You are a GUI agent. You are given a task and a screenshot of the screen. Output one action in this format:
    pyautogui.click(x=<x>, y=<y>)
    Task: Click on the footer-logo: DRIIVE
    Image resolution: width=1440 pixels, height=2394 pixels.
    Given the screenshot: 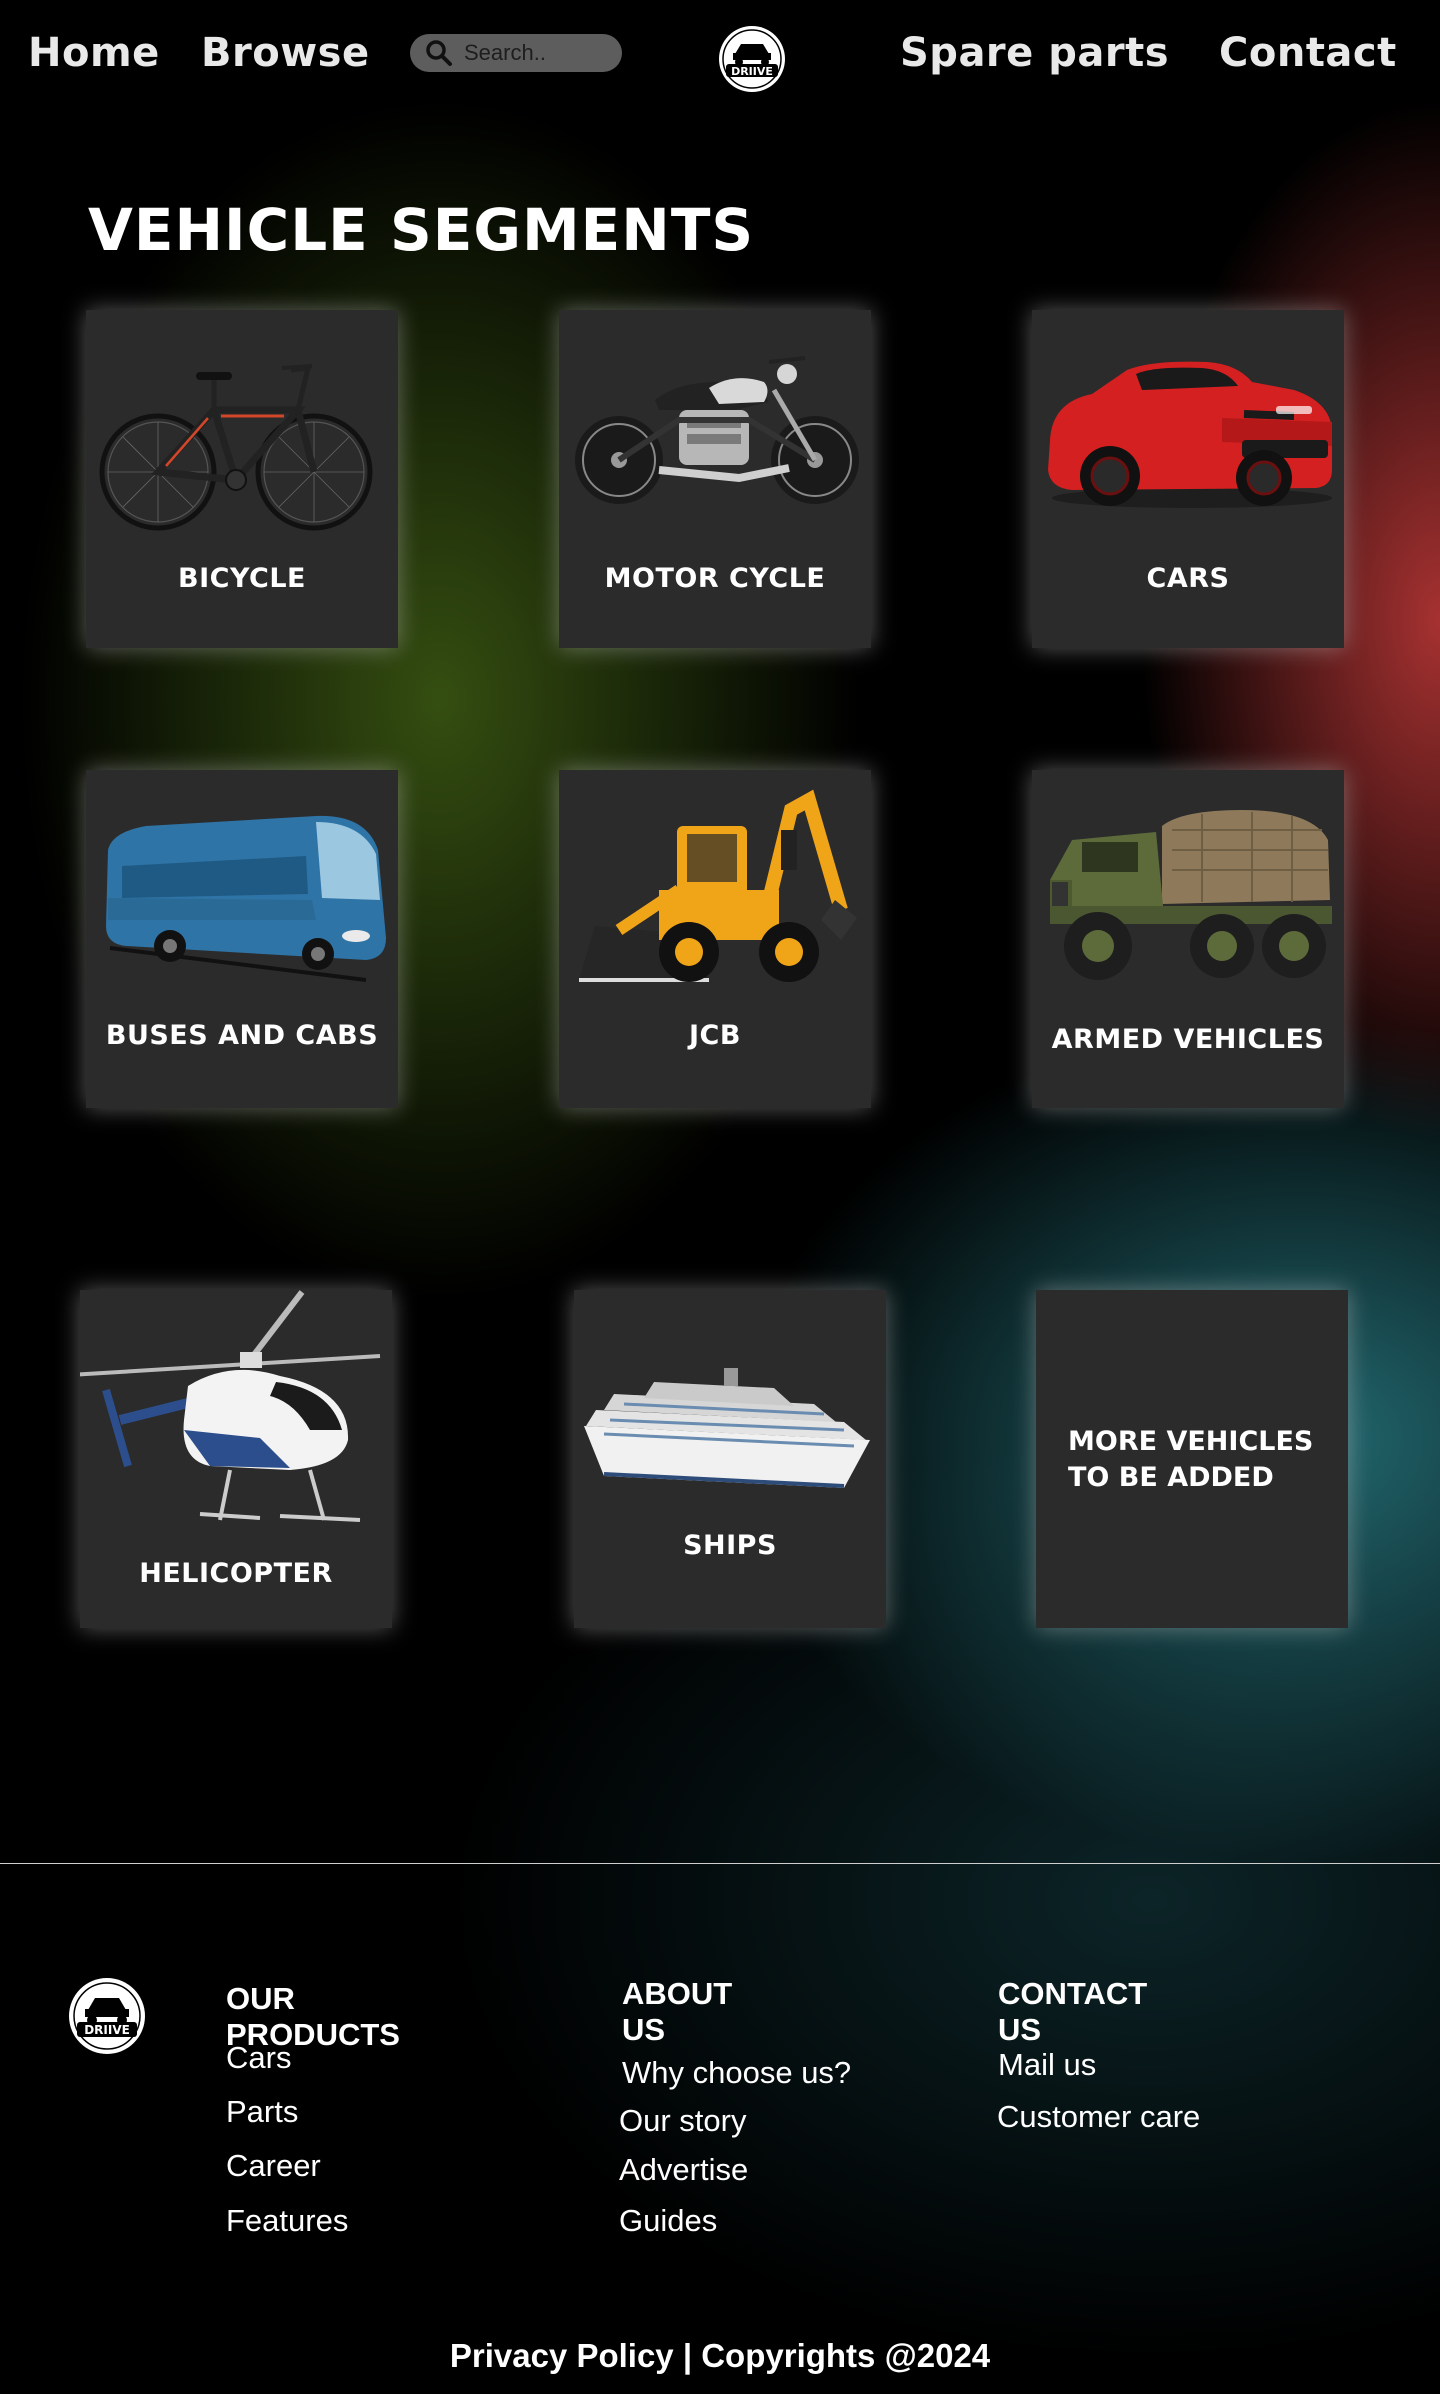 What is the action you would take?
    pyautogui.click(x=107, y=2016)
    